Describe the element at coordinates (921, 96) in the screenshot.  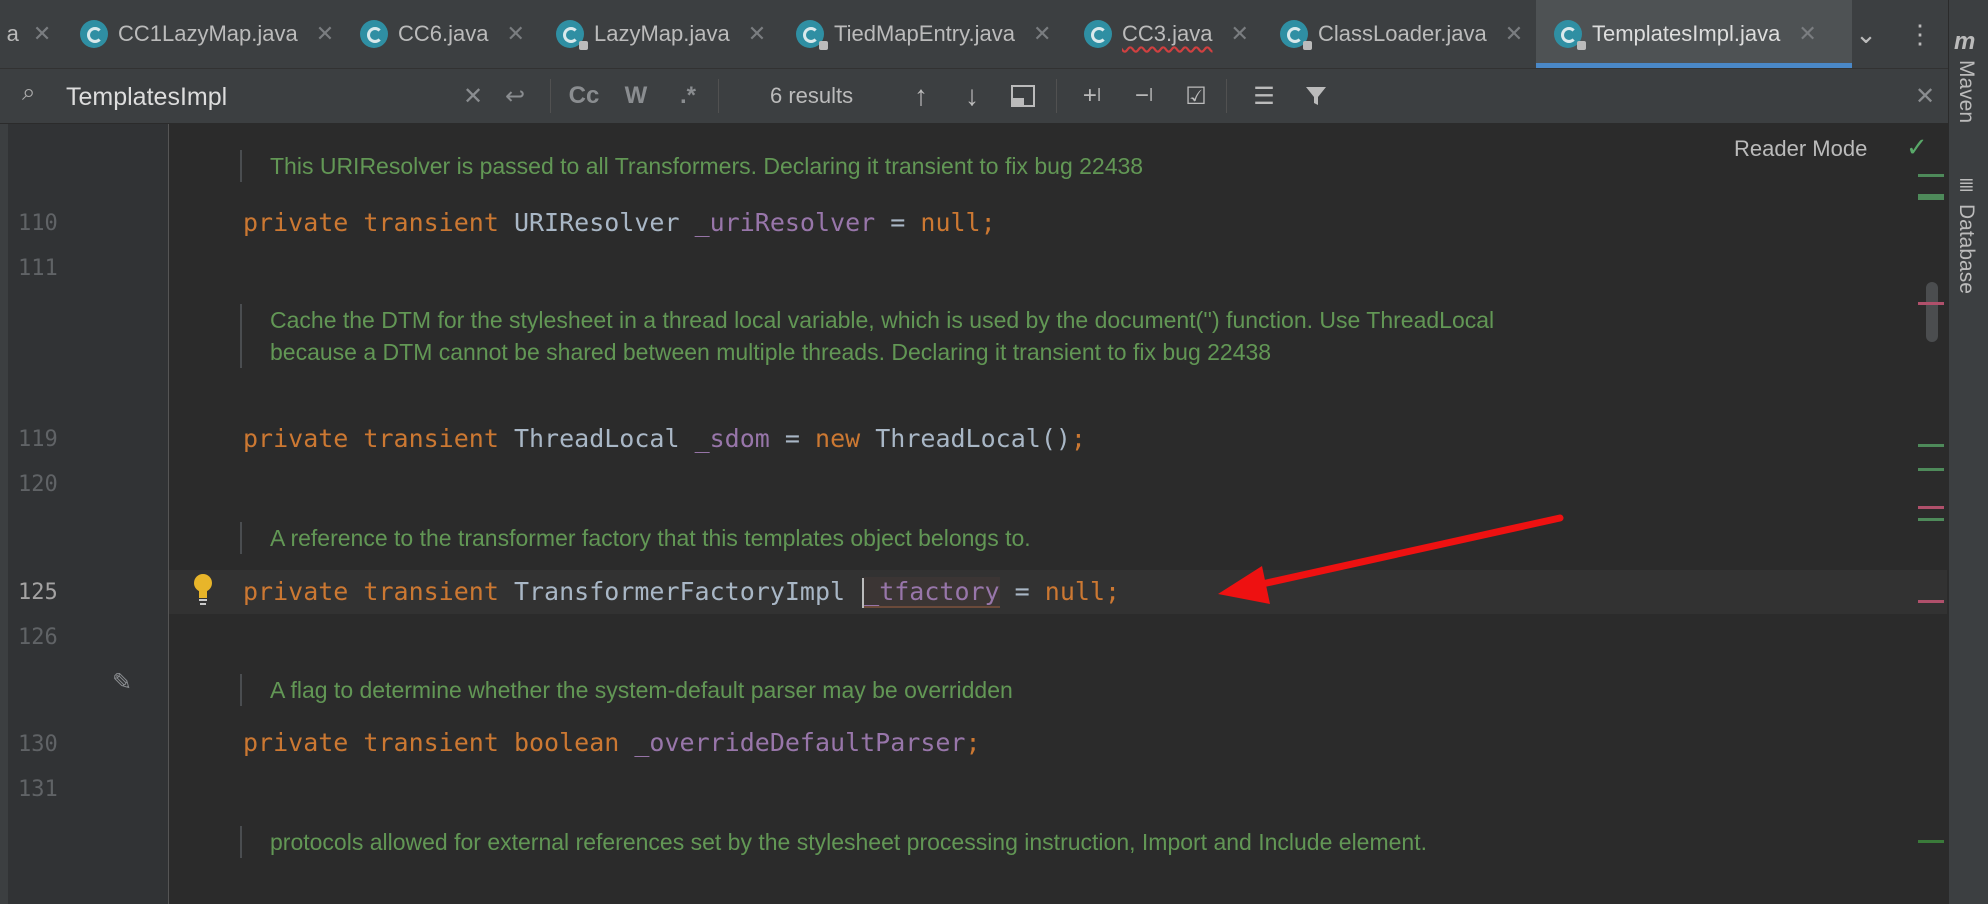
I see `arrow-up-icon: ↑` at that location.